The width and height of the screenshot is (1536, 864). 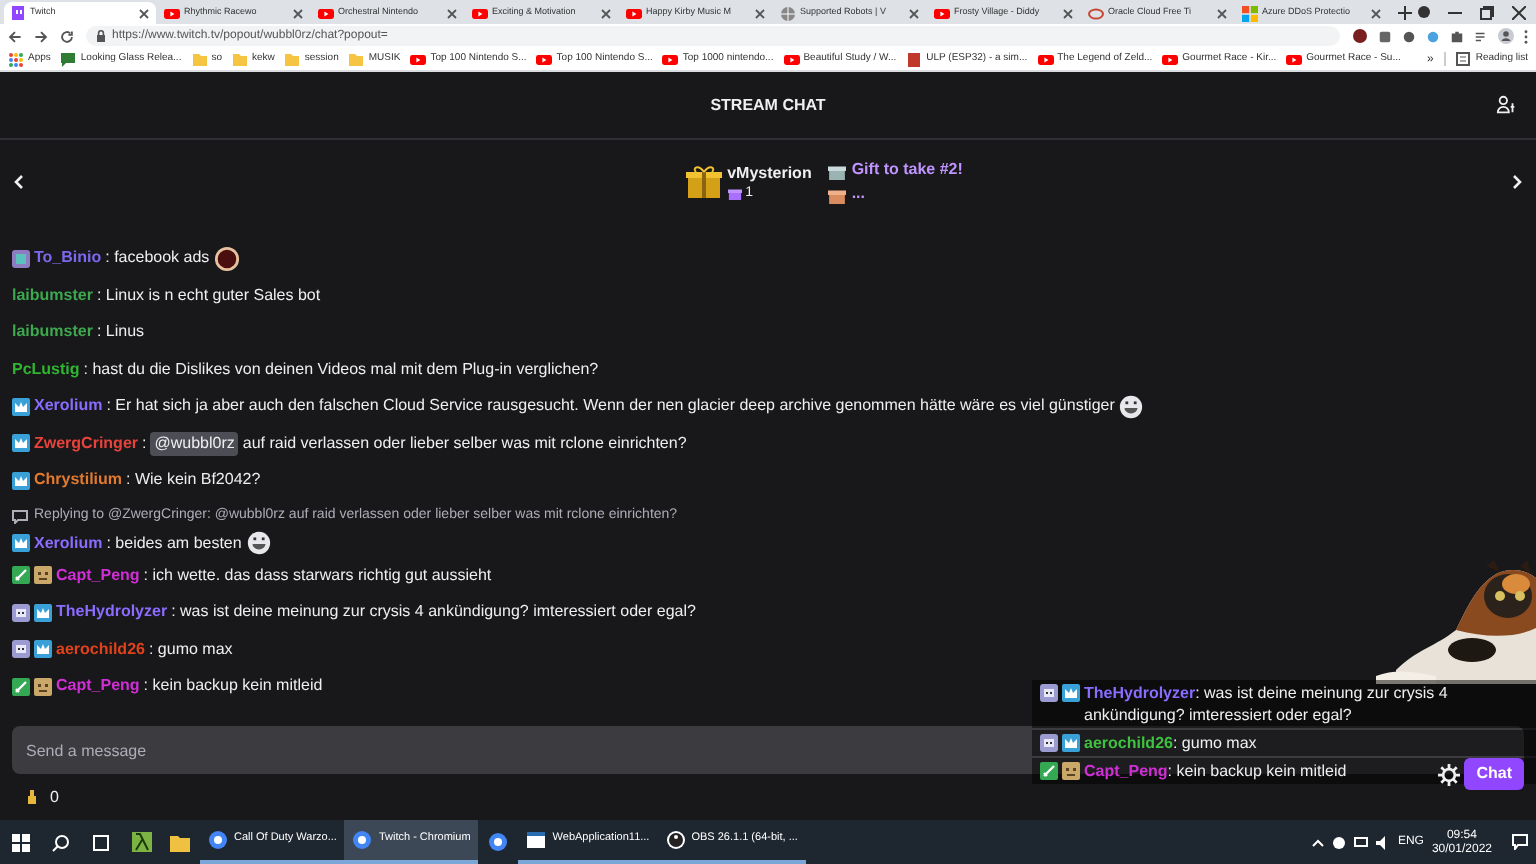 I want to click on gifter-name: vMysterion, so click(x=769, y=173).